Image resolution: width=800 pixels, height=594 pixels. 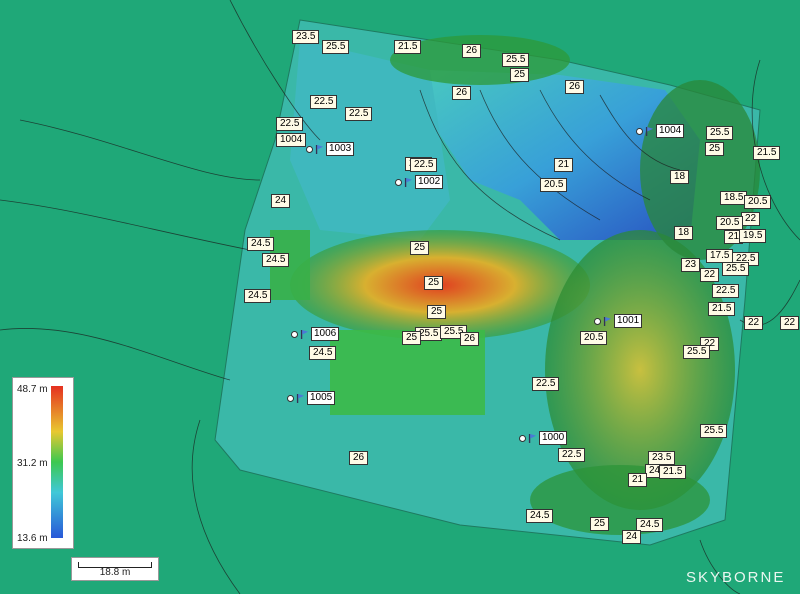 I want to click on survey-marker: 1001, so click(x=618, y=321).